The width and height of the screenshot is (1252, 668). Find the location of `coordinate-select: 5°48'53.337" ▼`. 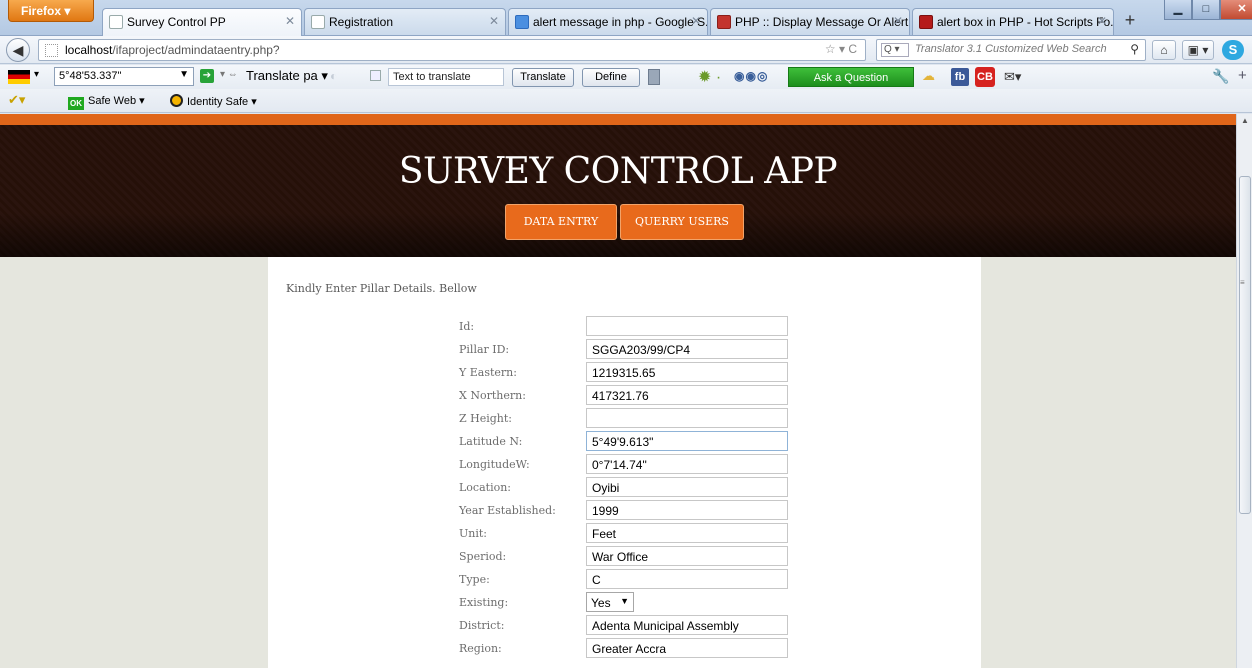

coordinate-select: 5°48'53.337" ▼ is located at coordinates (124, 76).